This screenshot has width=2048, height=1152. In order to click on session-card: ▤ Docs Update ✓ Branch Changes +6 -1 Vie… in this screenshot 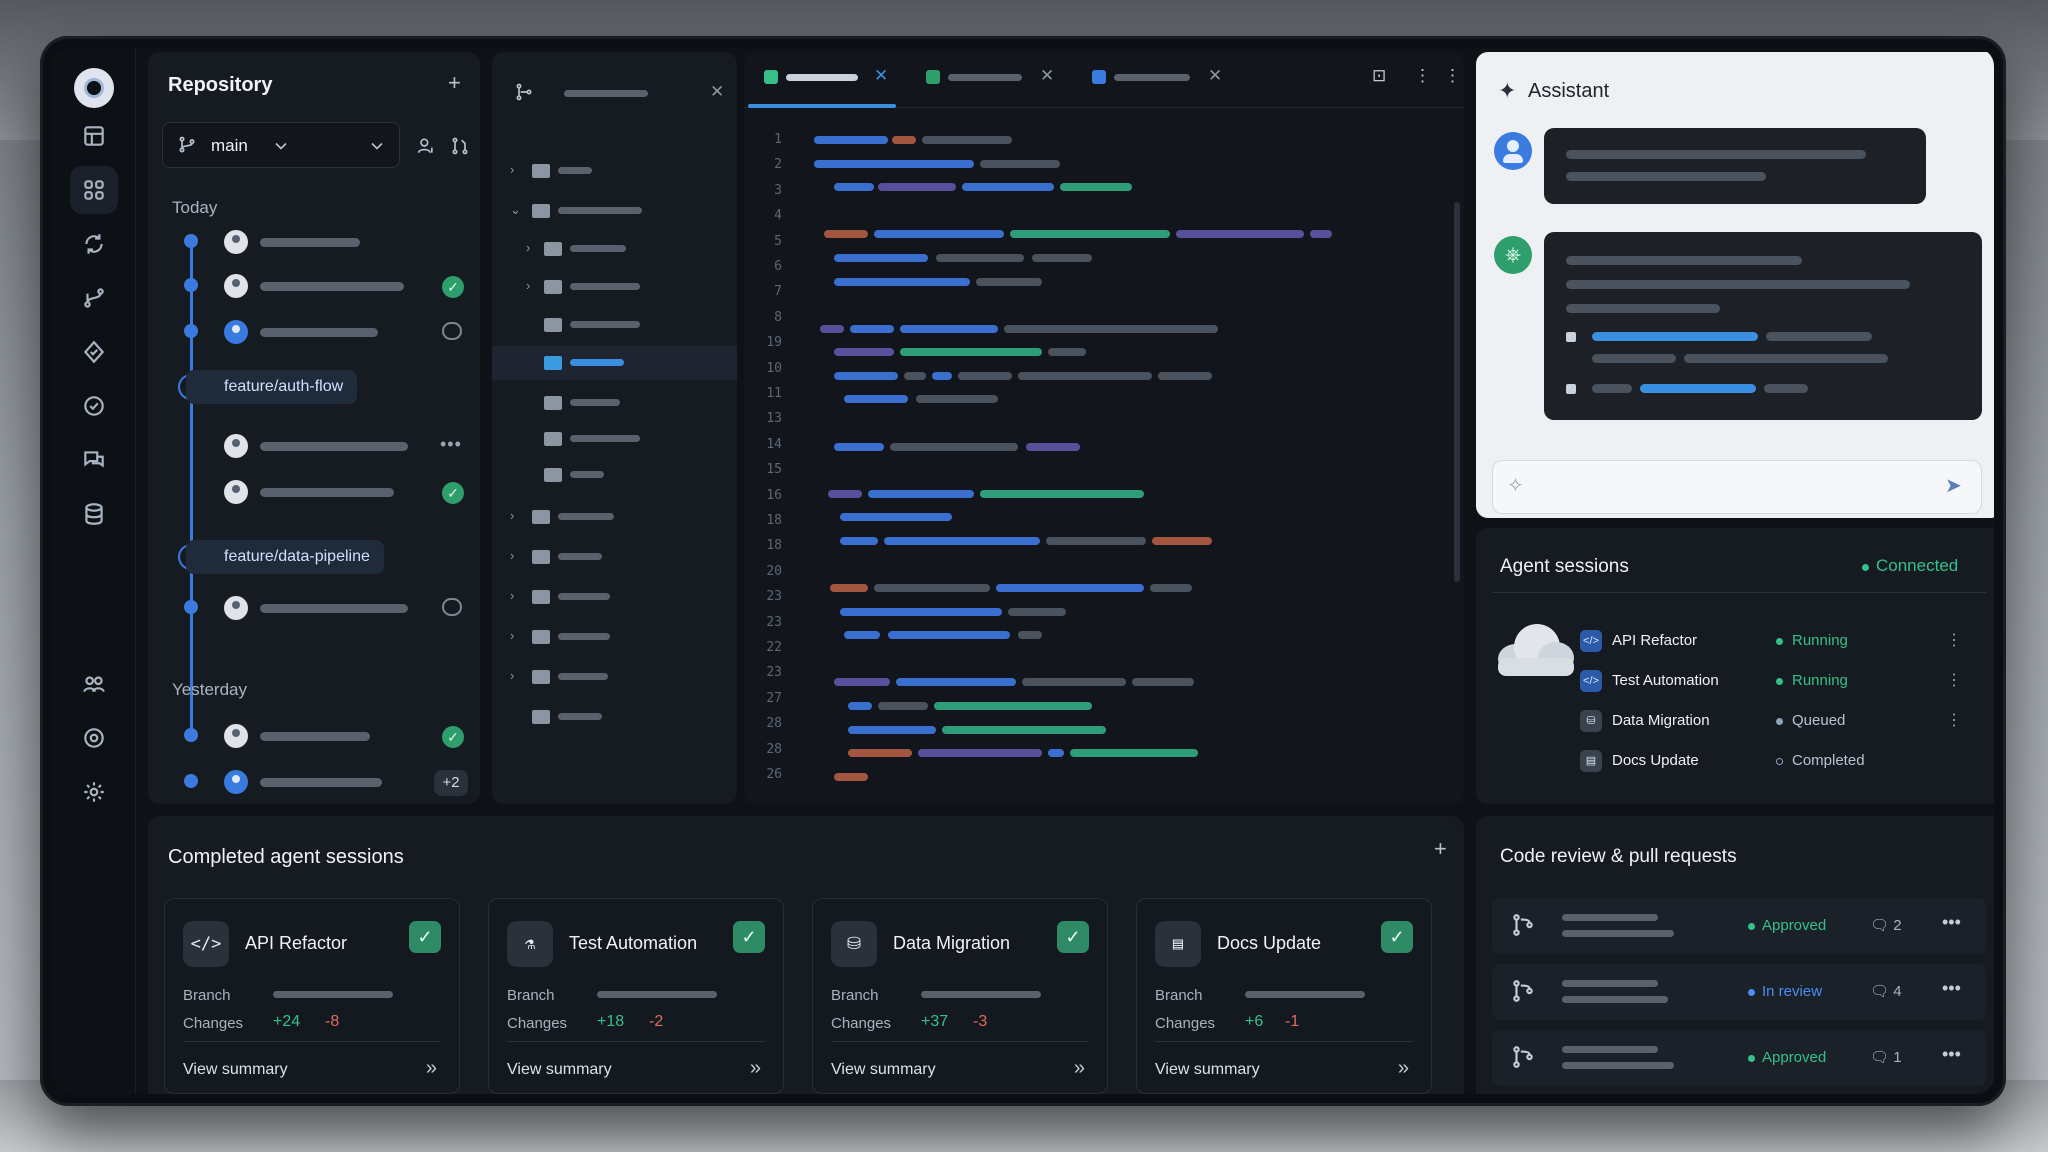, I will do `click(1284, 996)`.